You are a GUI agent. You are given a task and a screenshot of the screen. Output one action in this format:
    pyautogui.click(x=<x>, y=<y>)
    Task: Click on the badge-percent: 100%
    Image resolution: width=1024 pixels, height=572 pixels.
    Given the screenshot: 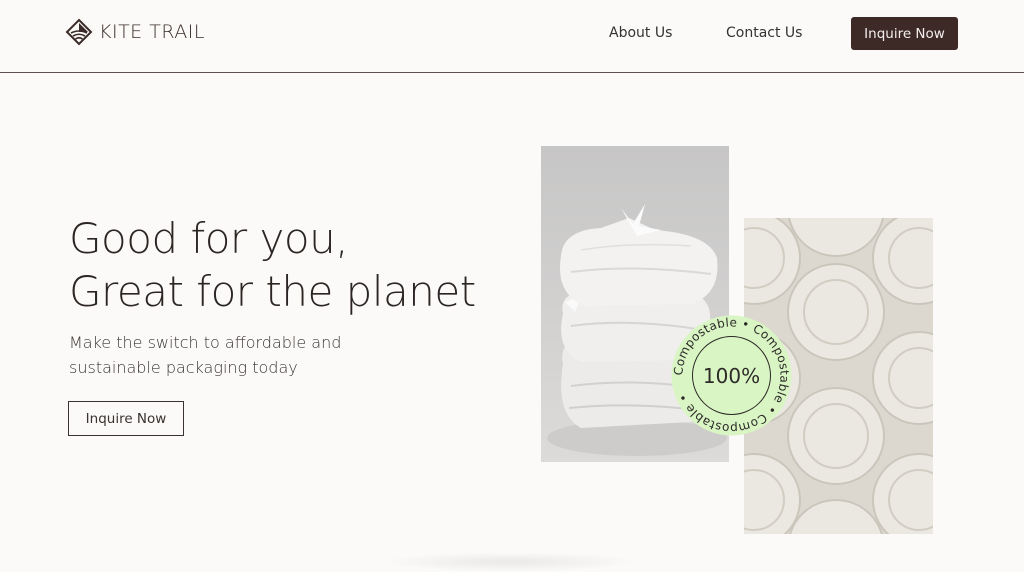 What is the action you would take?
    pyautogui.click(x=731, y=376)
    